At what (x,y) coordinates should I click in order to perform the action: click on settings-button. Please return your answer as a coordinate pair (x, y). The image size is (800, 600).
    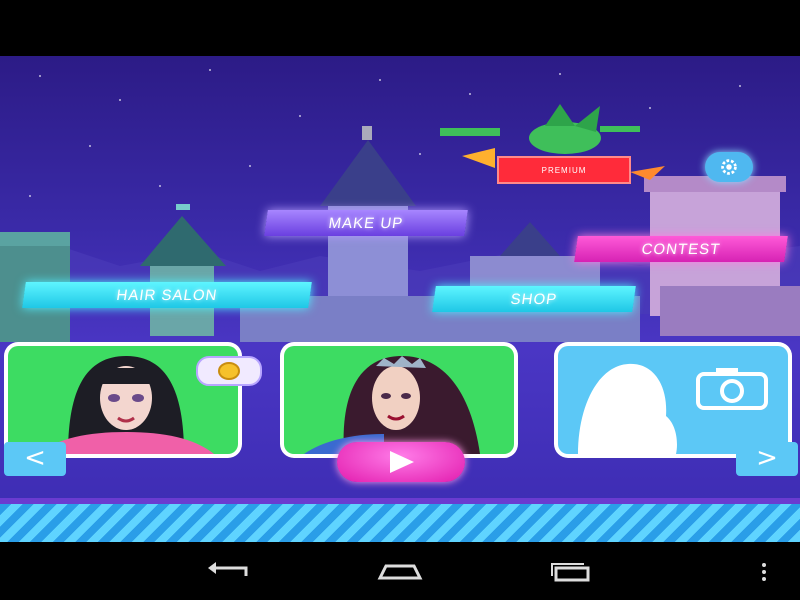
    Looking at the image, I should click on (729, 167).